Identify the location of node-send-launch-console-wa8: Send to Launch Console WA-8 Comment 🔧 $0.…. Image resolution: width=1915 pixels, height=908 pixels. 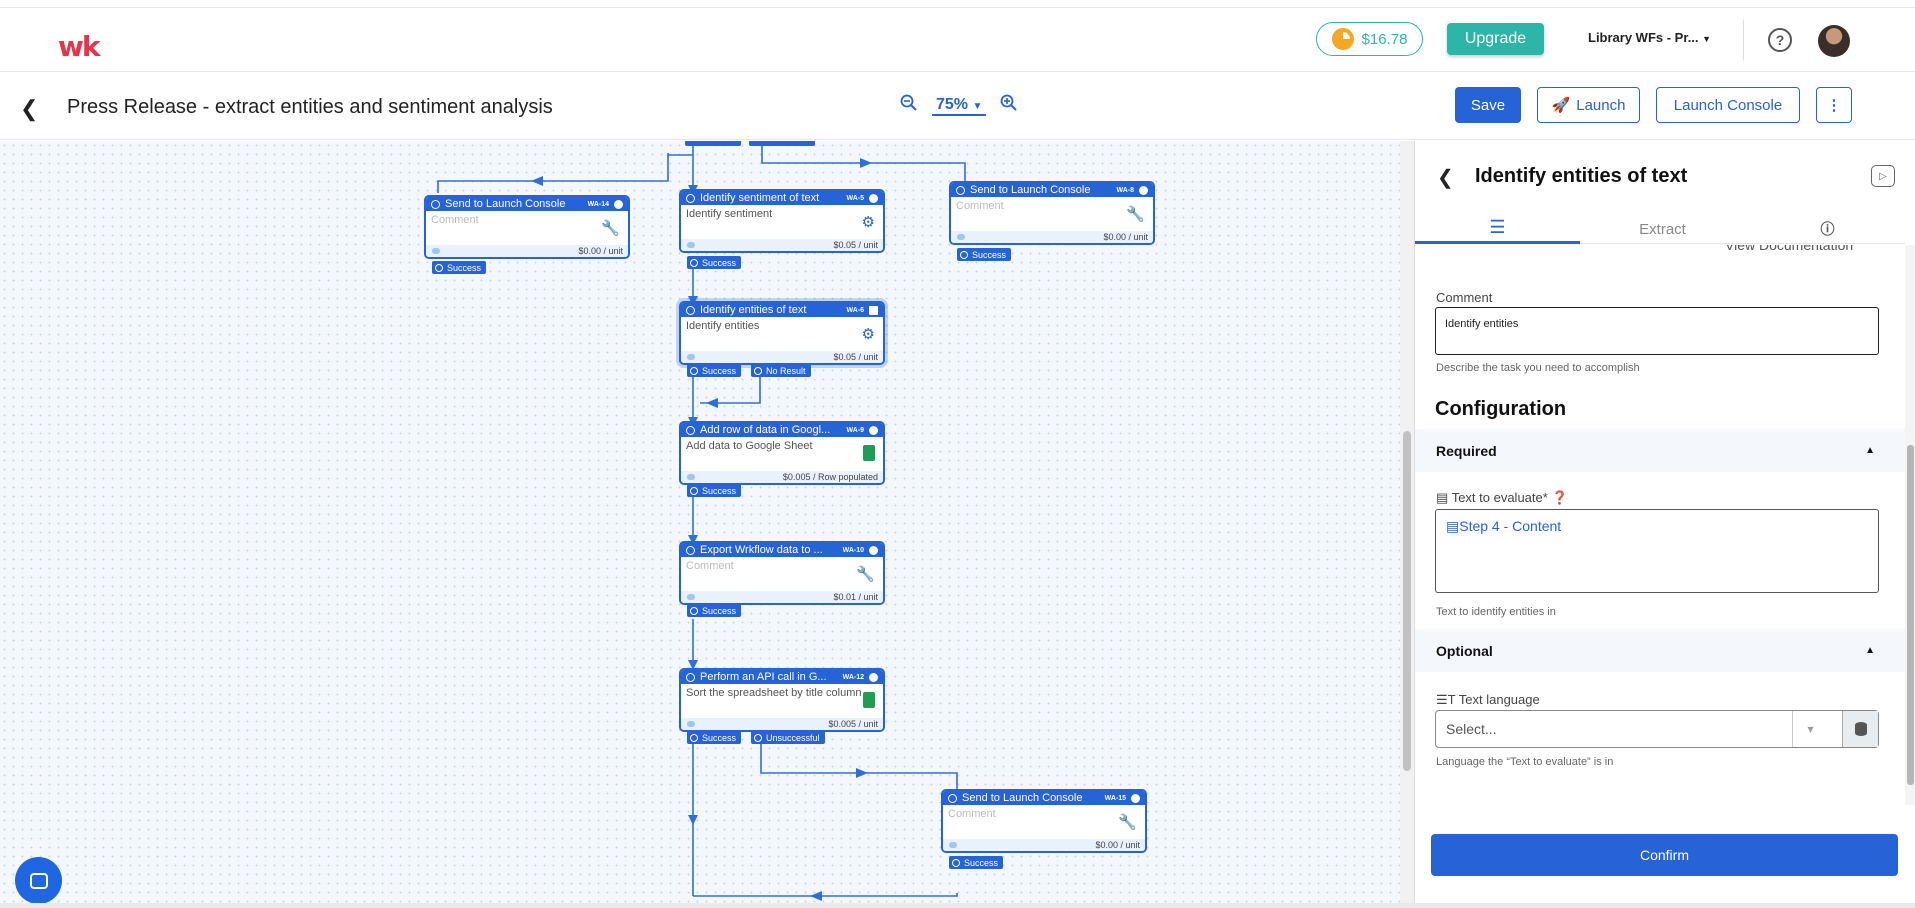
(1052, 213).